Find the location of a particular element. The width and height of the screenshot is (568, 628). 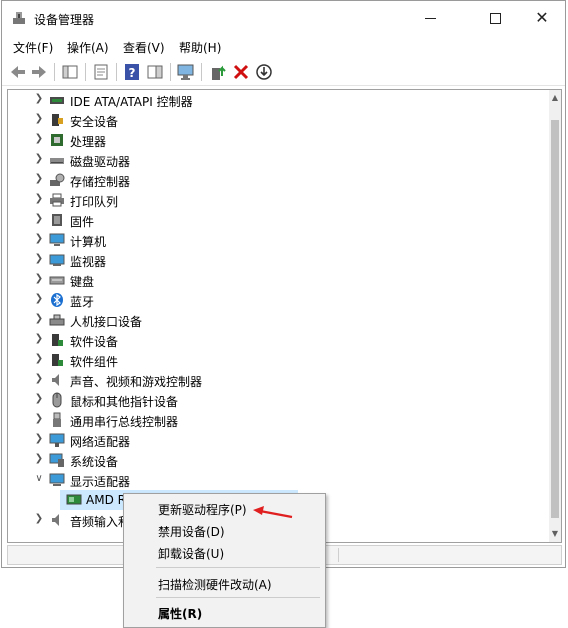

firmware-icon is located at coordinates (57, 220).